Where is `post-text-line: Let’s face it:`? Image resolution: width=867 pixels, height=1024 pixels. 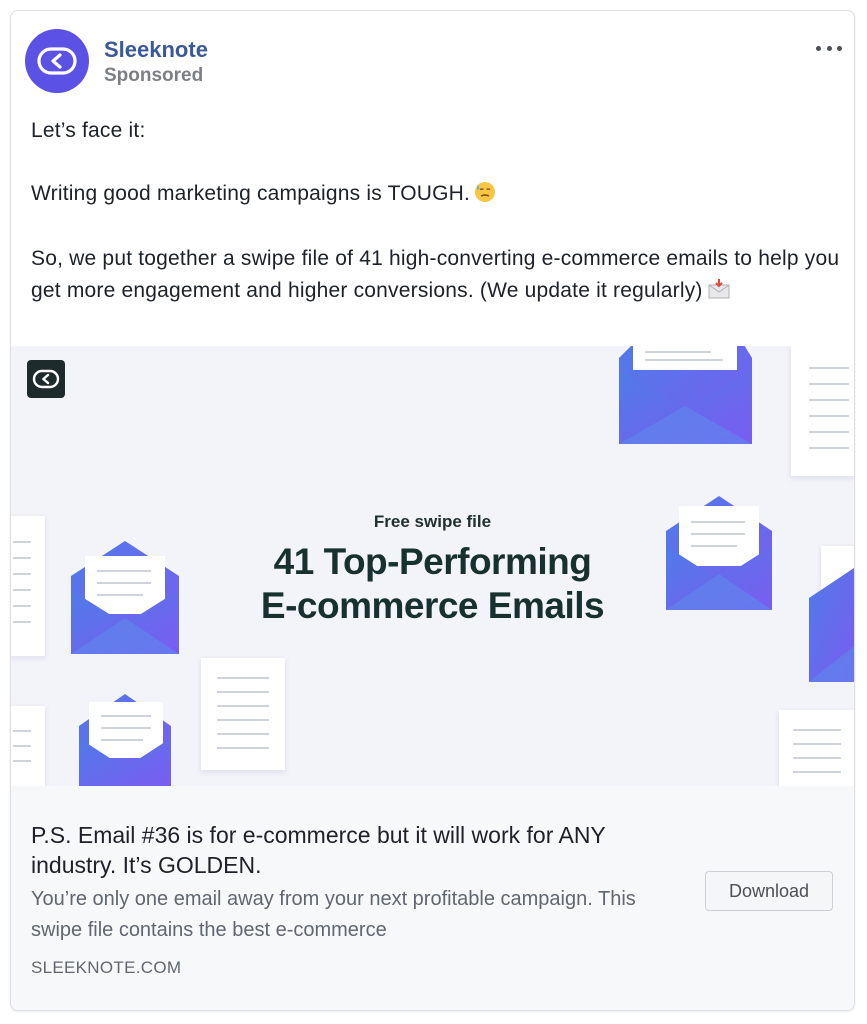 post-text-line: Let’s face it: is located at coordinates (88, 130).